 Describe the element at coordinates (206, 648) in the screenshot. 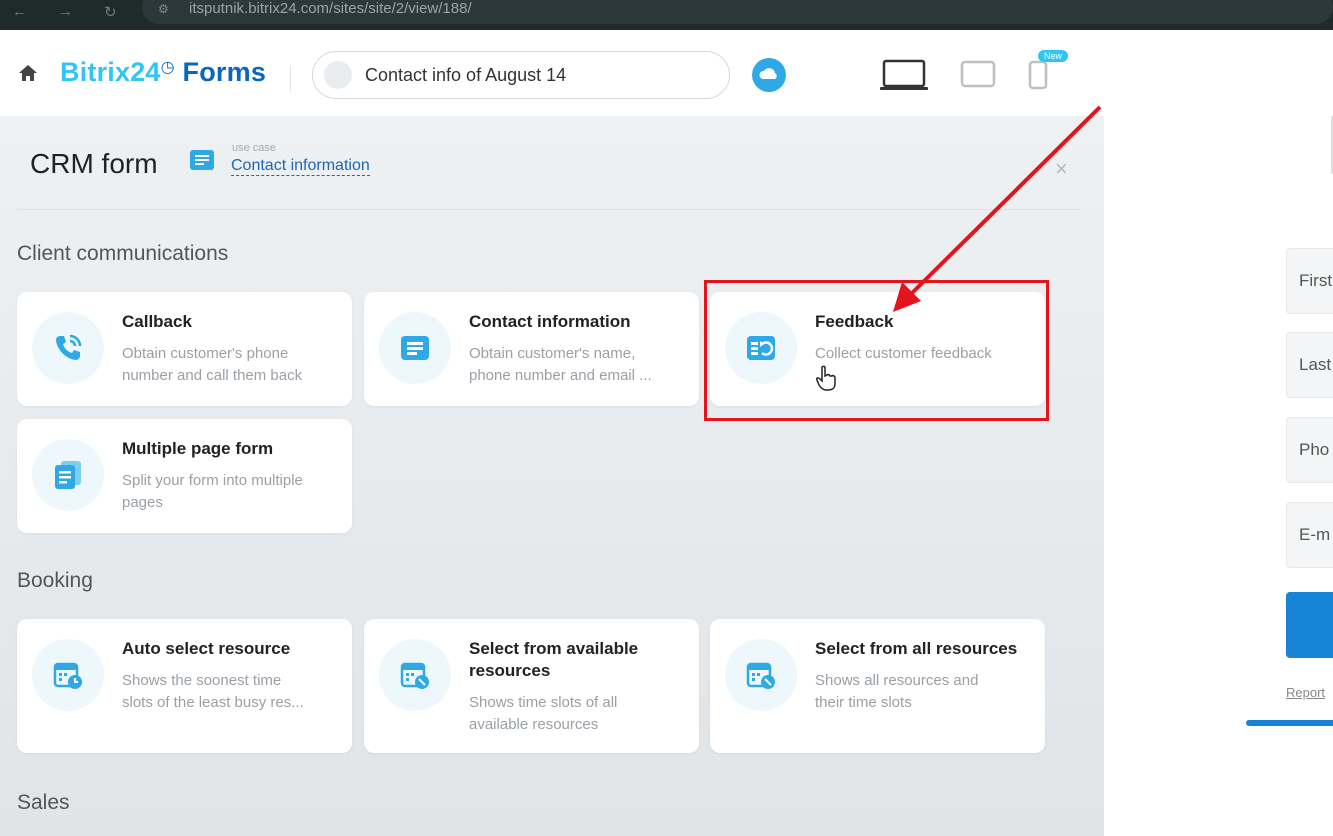

I see `card-title: Auto select resource` at that location.